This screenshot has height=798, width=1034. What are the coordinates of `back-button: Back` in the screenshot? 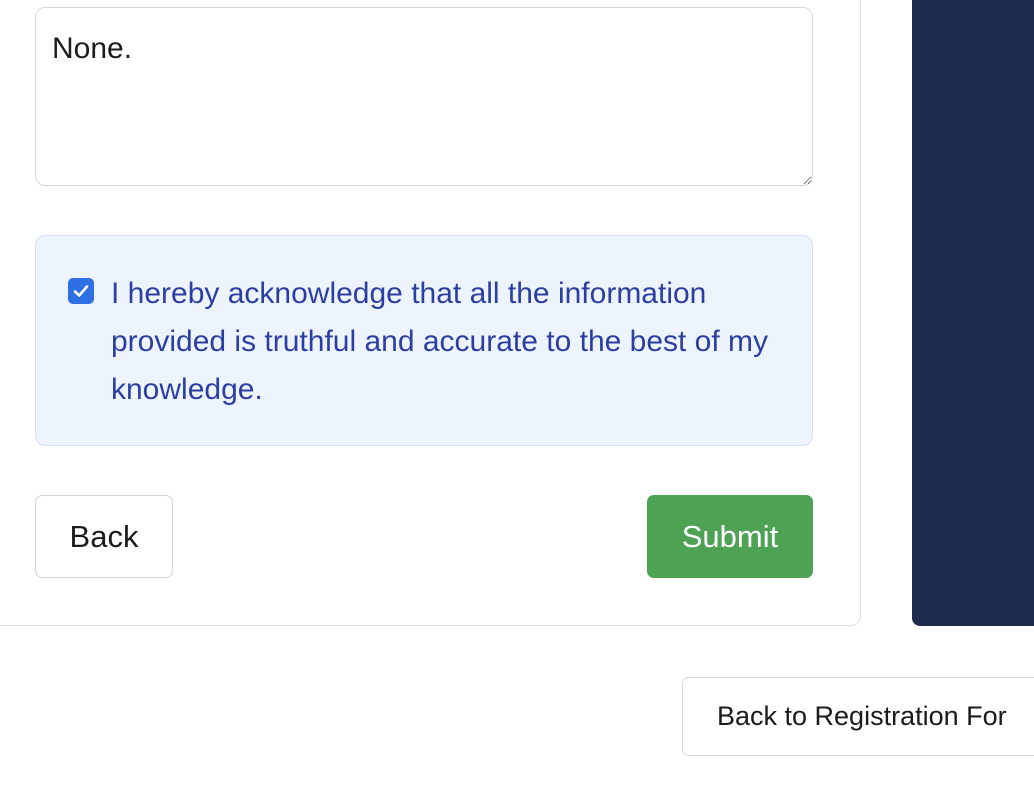 It's located at (104, 536).